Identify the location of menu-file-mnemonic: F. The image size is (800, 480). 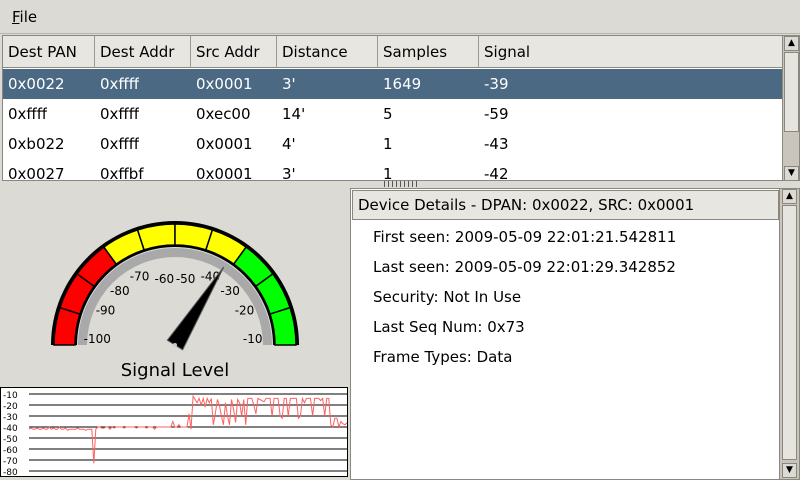
(16, 17).